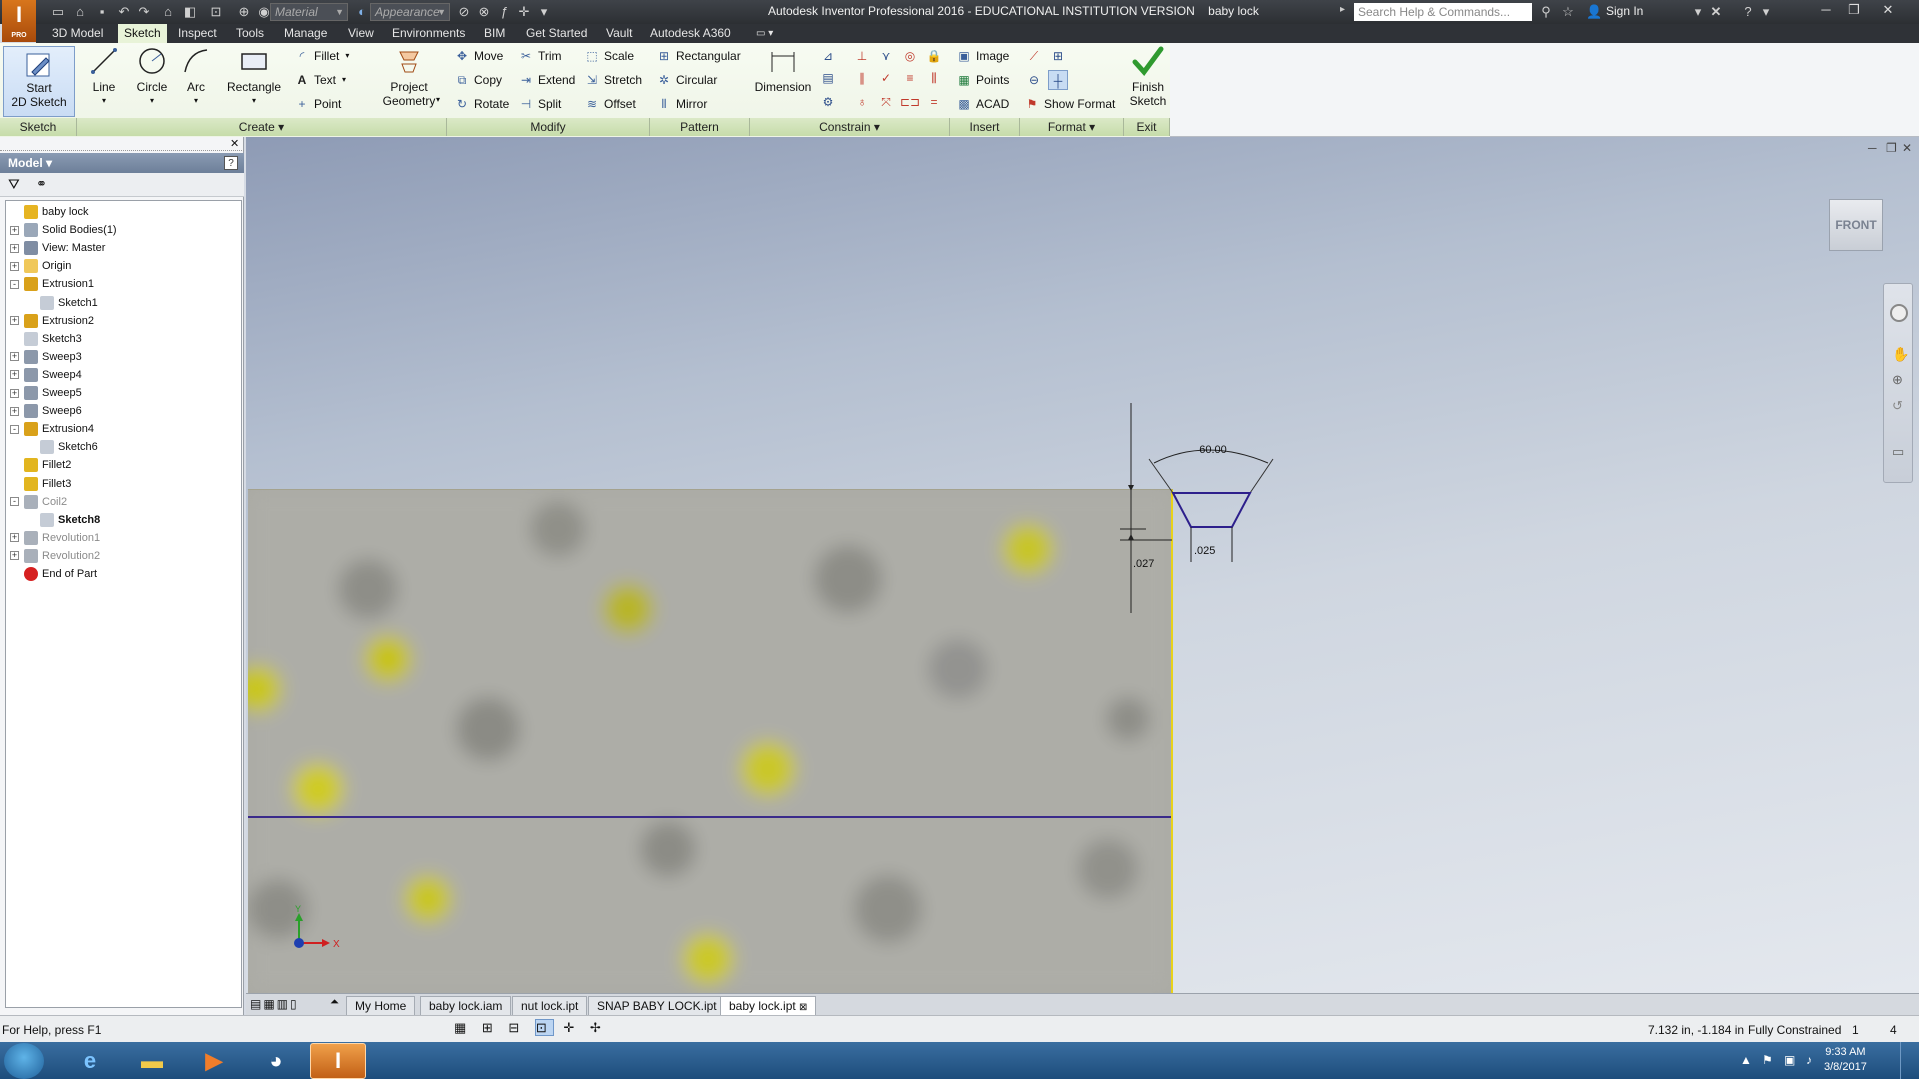  Describe the element at coordinates (1907, 148) in the screenshot. I see `viewport-close-icon: ✕` at that location.